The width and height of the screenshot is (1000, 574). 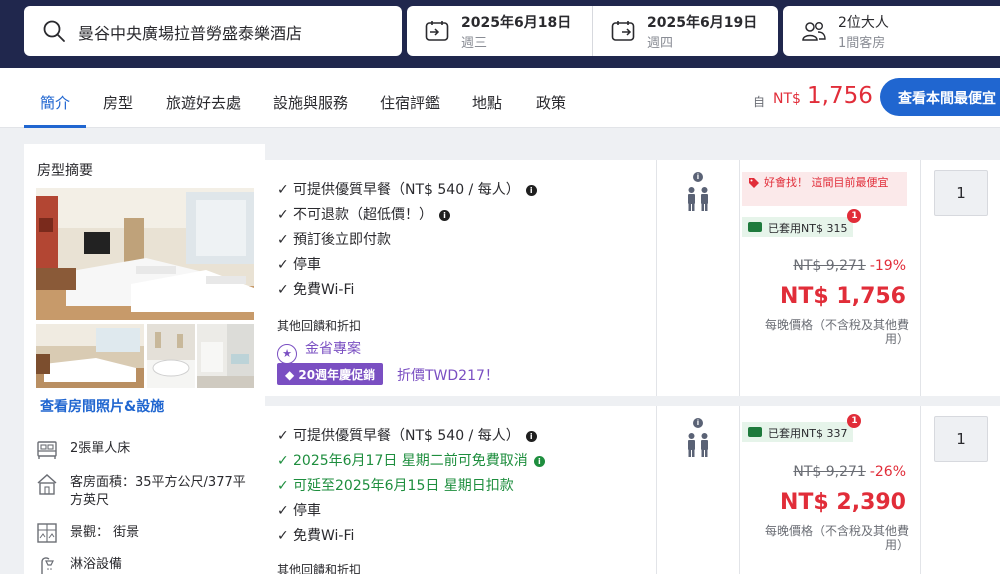 I want to click on guests-field: 2位大人 1間客房, so click(x=891, y=31).